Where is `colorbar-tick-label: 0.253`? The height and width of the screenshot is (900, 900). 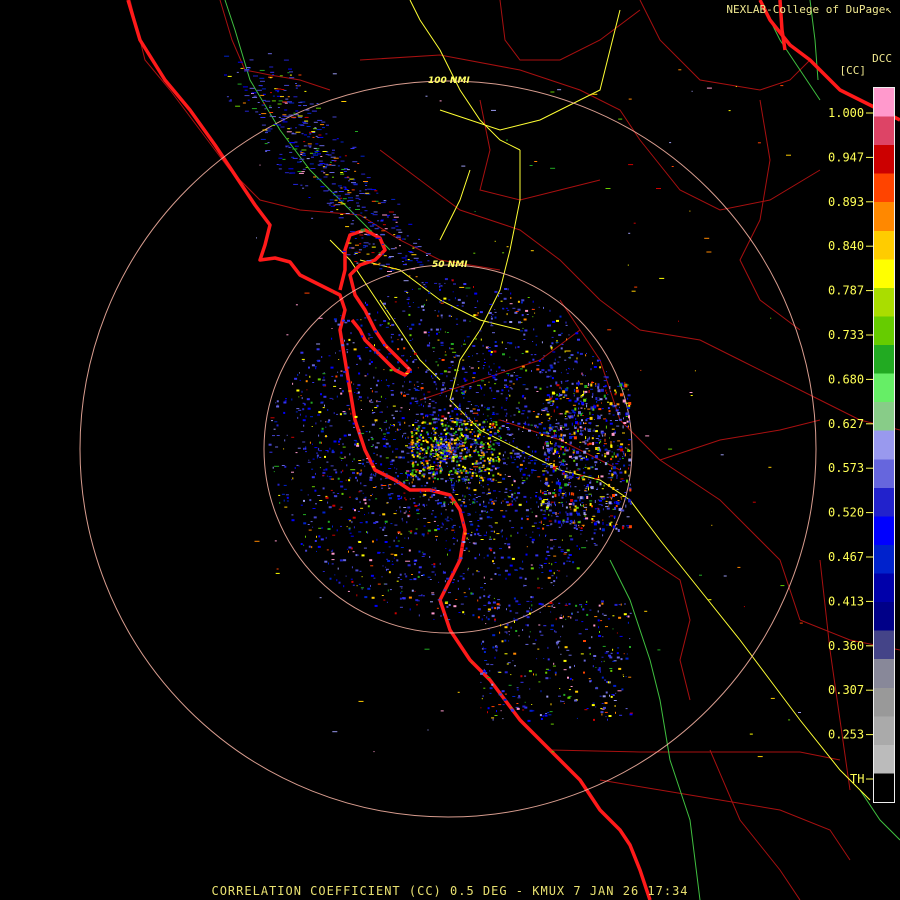 colorbar-tick-label: 0.253 is located at coordinates (846, 735).